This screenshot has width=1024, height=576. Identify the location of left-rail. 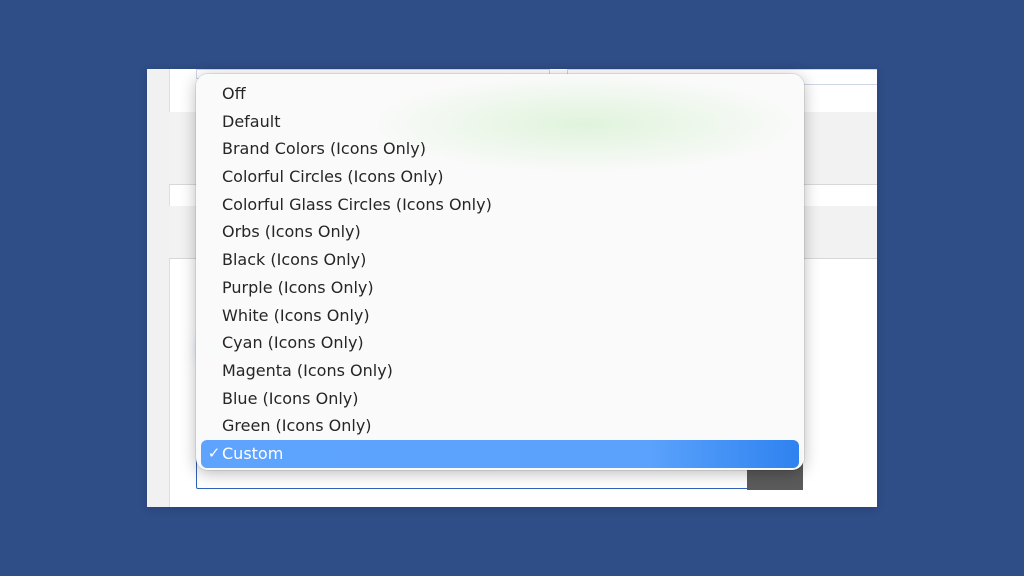
(158, 288).